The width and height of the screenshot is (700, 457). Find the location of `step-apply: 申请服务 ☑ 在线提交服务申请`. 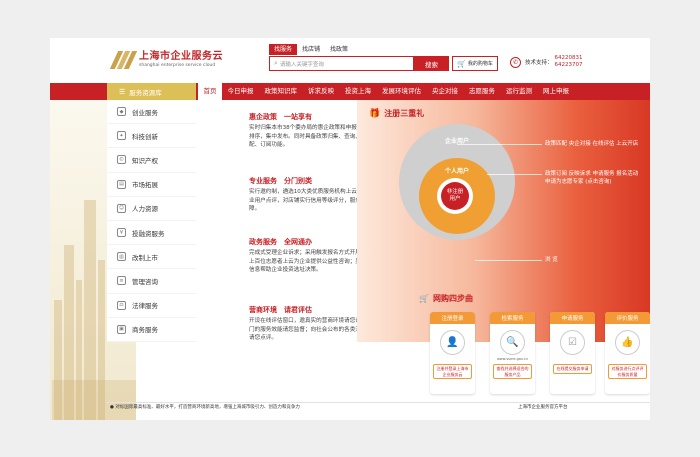

step-apply: 申请服务 ☑ 在线提交服务申请 is located at coordinates (572, 353).